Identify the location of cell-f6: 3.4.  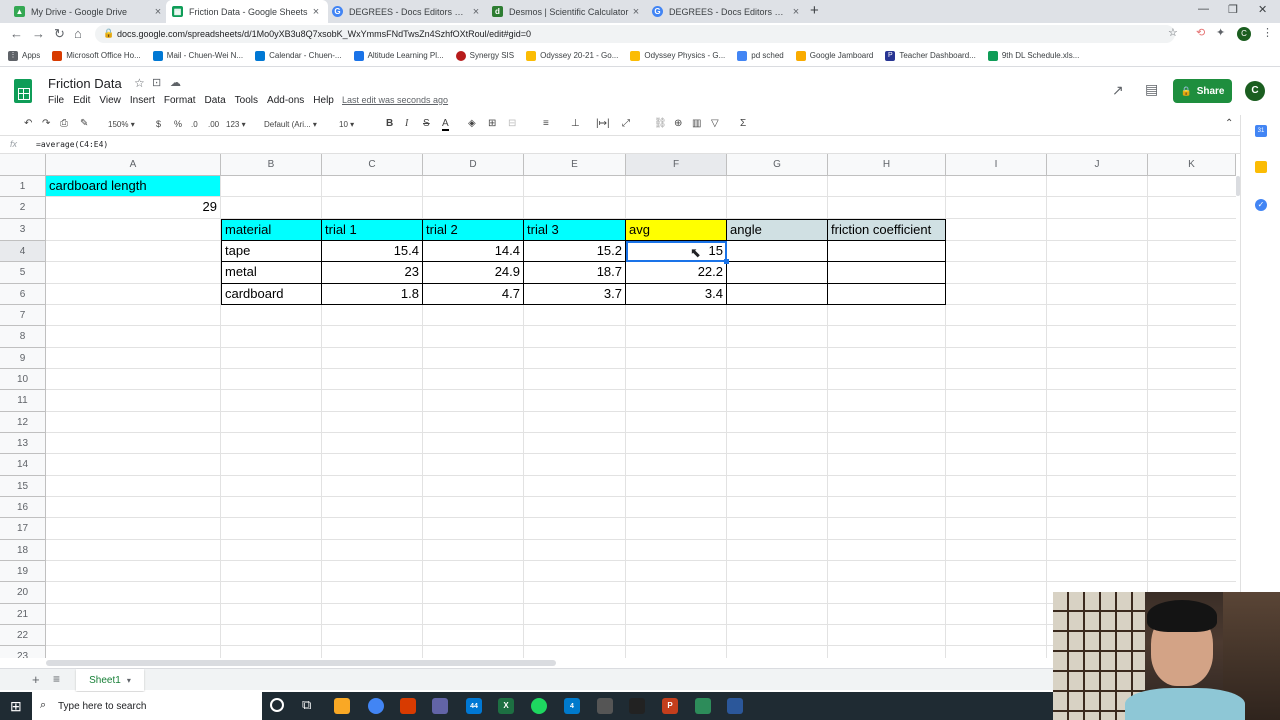
(676, 294).